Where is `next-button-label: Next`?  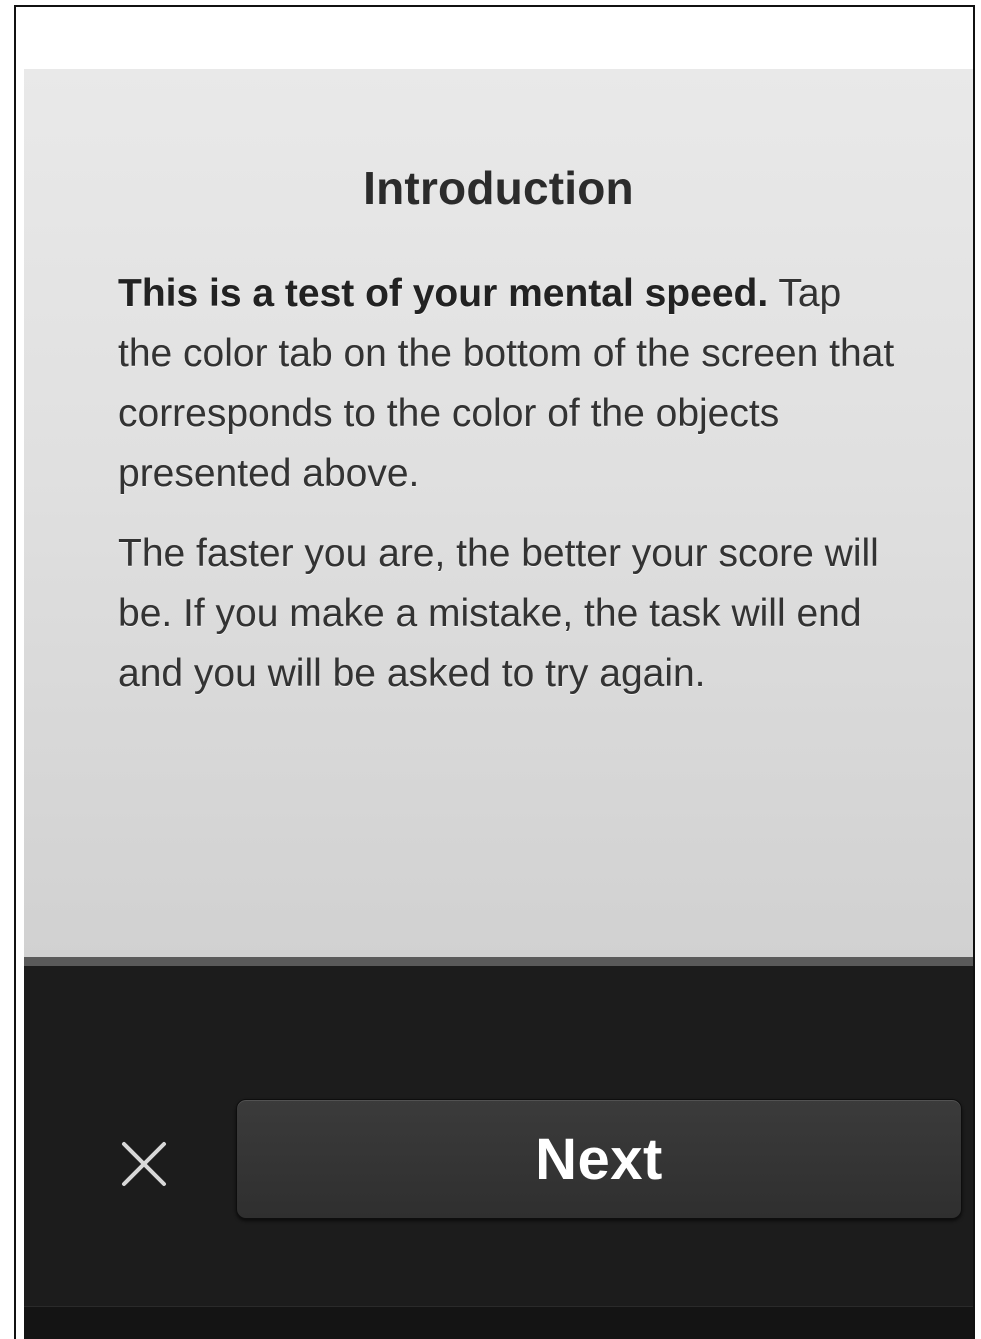 next-button-label: Next is located at coordinates (599, 1159).